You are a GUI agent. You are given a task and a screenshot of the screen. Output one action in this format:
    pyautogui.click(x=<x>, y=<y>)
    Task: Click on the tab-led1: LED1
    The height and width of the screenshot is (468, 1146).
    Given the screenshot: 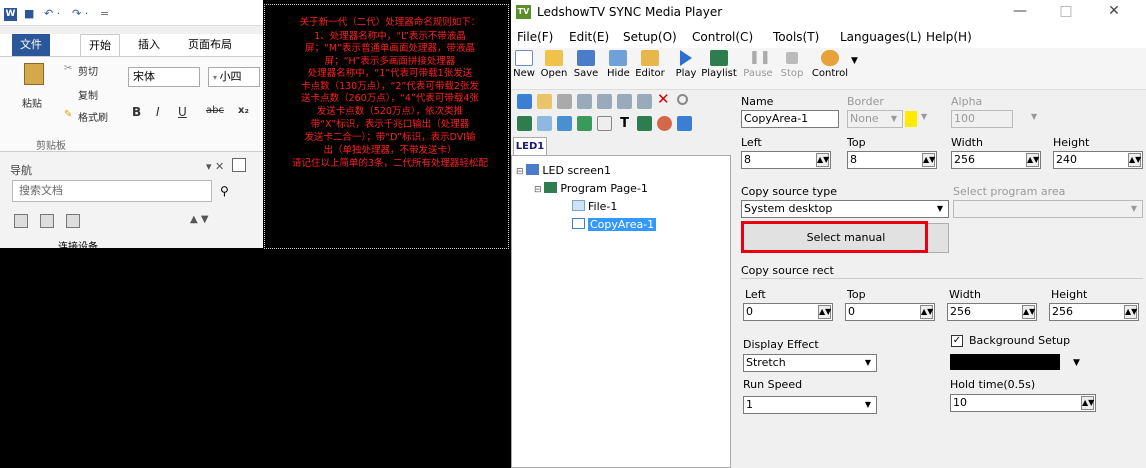 What is the action you would take?
    pyautogui.click(x=530, y=146)
    